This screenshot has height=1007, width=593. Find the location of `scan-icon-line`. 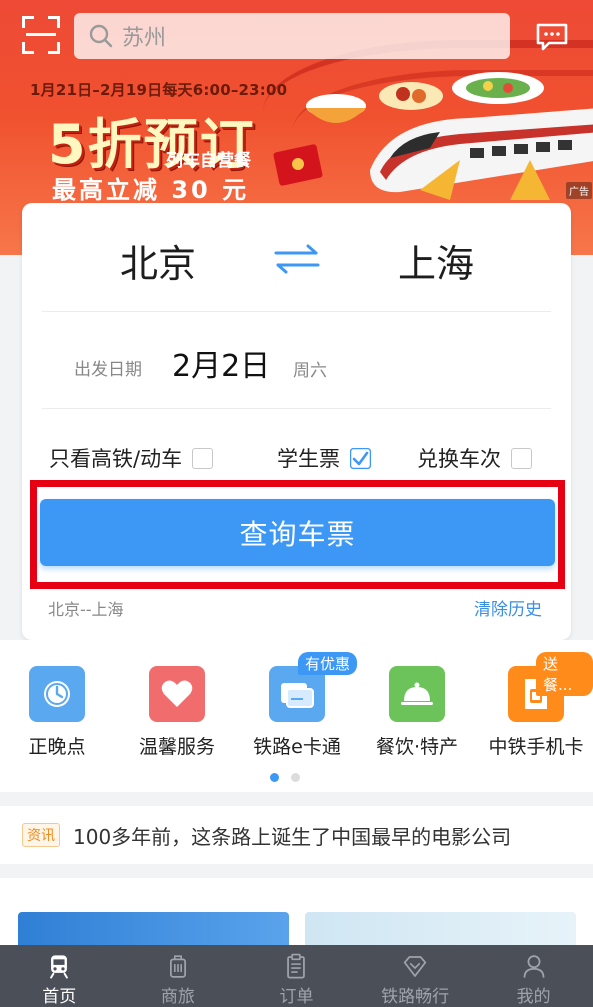

scan-icon-line is located at coordinates (41, 34).